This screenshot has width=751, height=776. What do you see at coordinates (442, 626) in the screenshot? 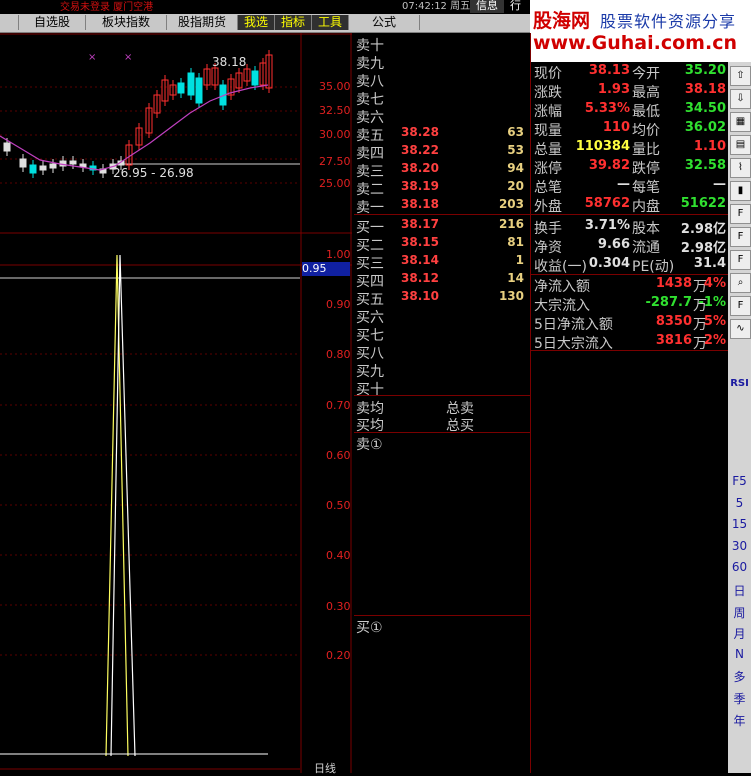
I see `buy-queue-row: 买①` at bounding box center [442, 626].